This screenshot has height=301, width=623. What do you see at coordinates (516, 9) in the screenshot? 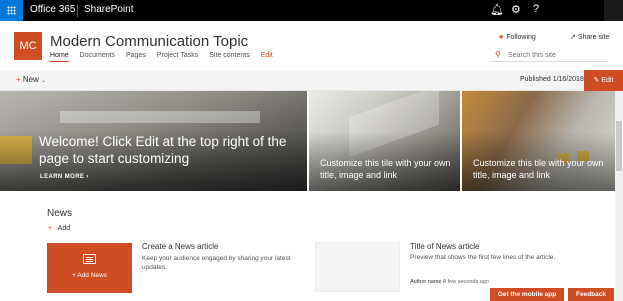
I see `gear-icon: ⚙` at bounding box center [516, 9].